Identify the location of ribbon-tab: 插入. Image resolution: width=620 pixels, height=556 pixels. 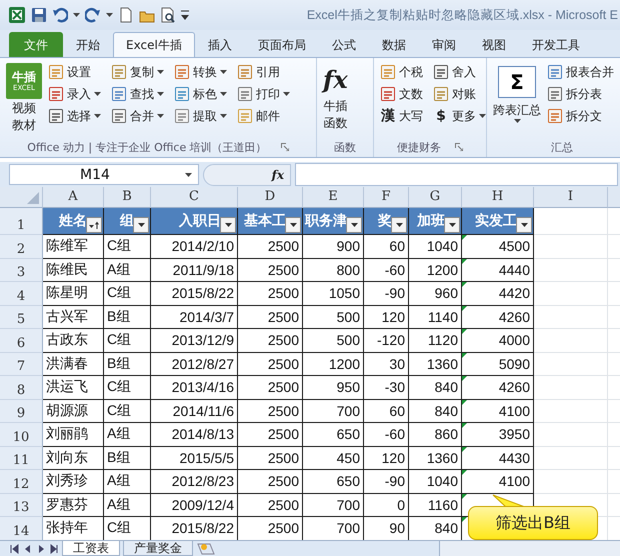
(219, 44).